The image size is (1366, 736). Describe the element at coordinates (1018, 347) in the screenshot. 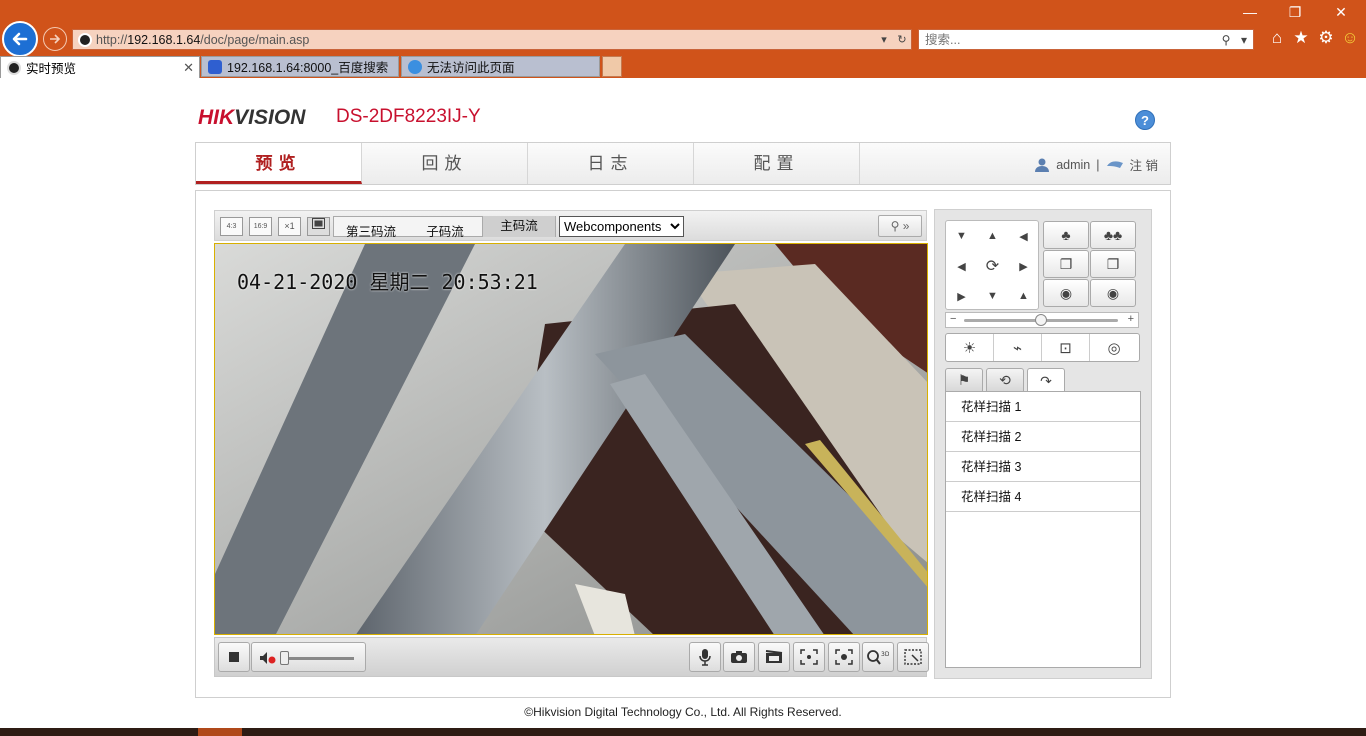

I see `wiper-button: ⌁` at that location.